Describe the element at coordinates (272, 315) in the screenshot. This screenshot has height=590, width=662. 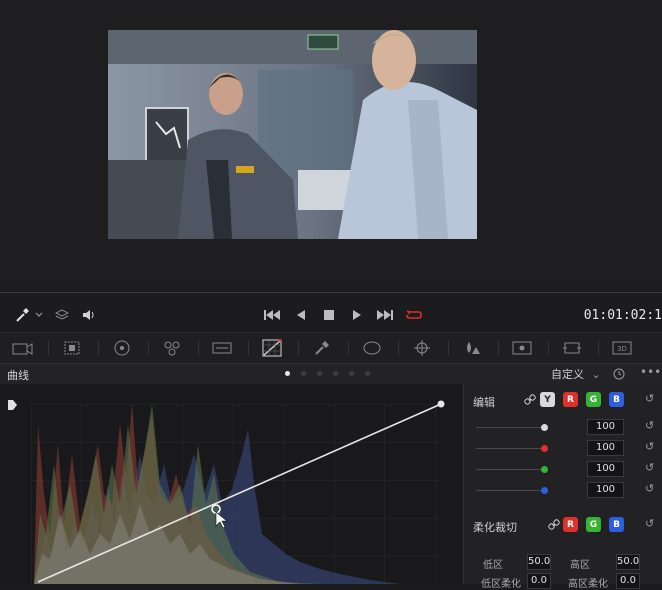
I see `skip-to-start-button` at that location.